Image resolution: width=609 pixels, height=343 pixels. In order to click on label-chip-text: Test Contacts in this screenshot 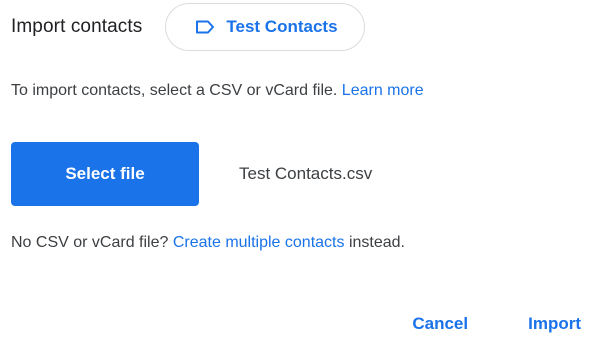, I will do `click(282, 26)`.